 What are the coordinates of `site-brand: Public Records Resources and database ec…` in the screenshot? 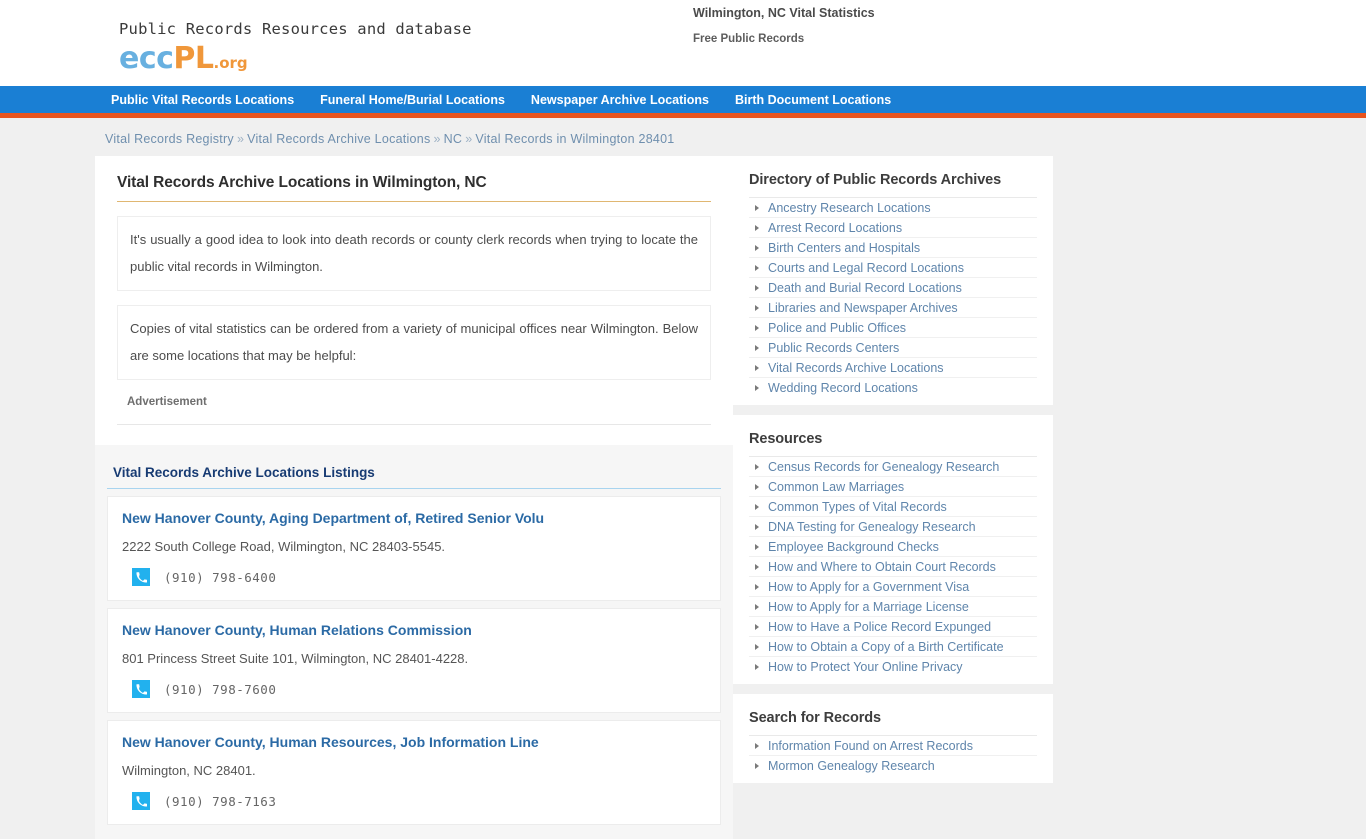 It's located at (295, 47).